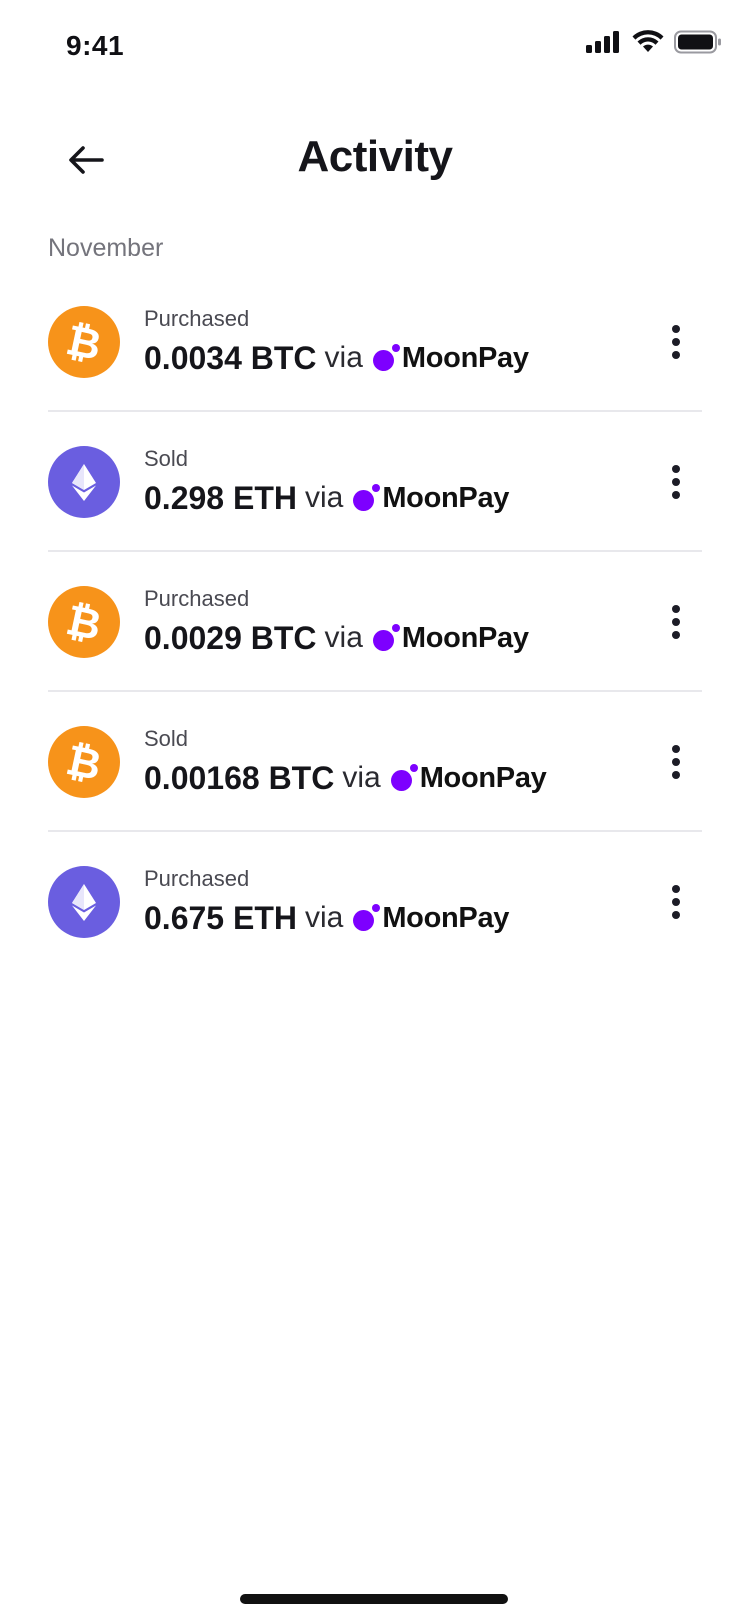 The width and height of the screenshot is (750, 1624). Describe the element at coordinates (375, 47) in the screenshot. I see `status-bar: 9:41` at that location.